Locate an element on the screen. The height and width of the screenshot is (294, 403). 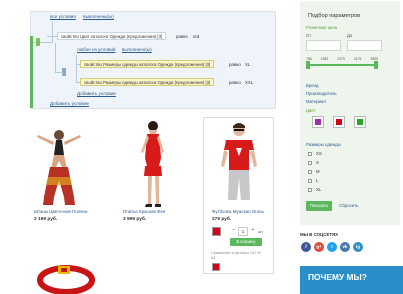
price-label: Розничная цена is located at coordinates (321, 27).